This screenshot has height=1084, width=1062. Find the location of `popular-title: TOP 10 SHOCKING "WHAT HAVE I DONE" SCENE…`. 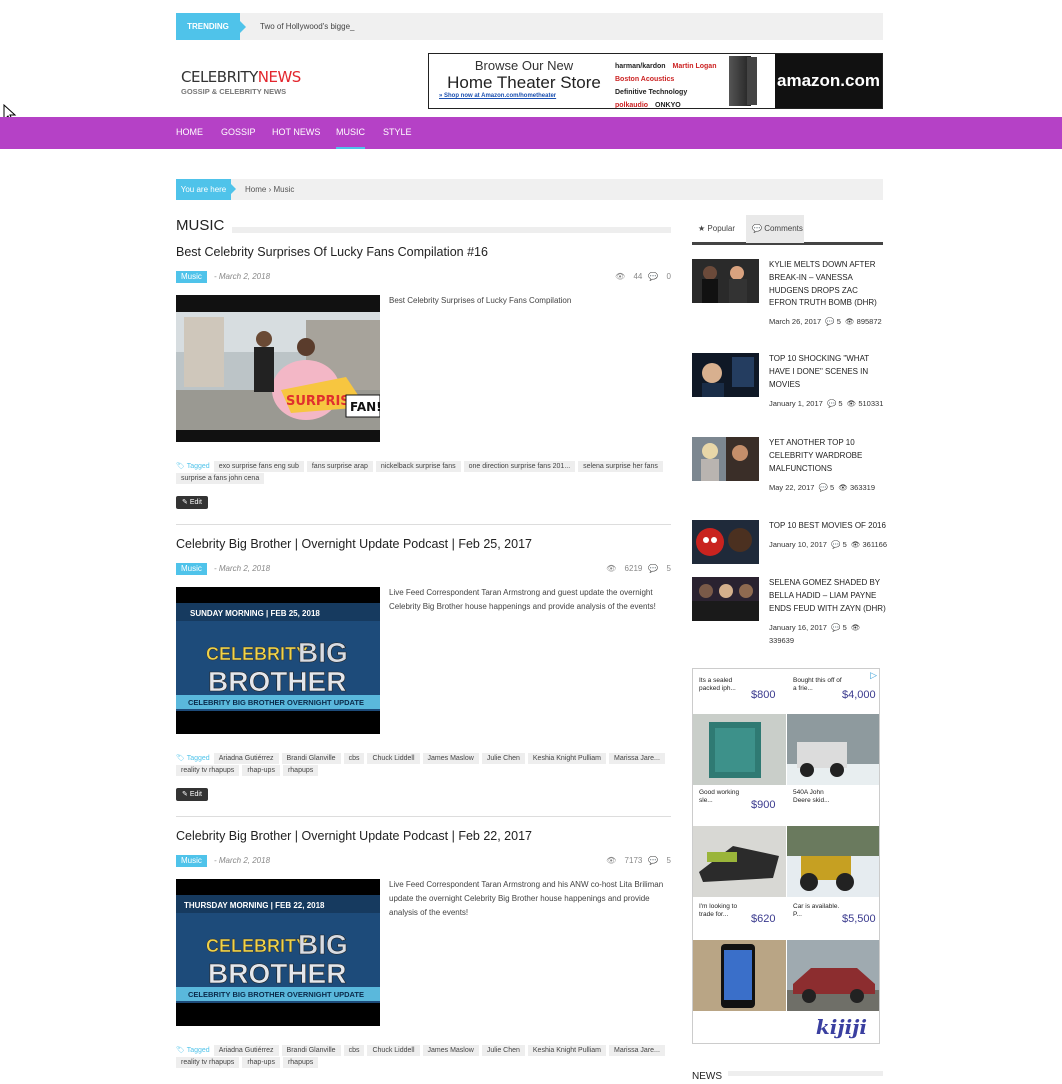

popular-title: TOP 10 SHOCKING "WHAT HAVE I DONE" SCENE… is located at coordinates (828, 372).